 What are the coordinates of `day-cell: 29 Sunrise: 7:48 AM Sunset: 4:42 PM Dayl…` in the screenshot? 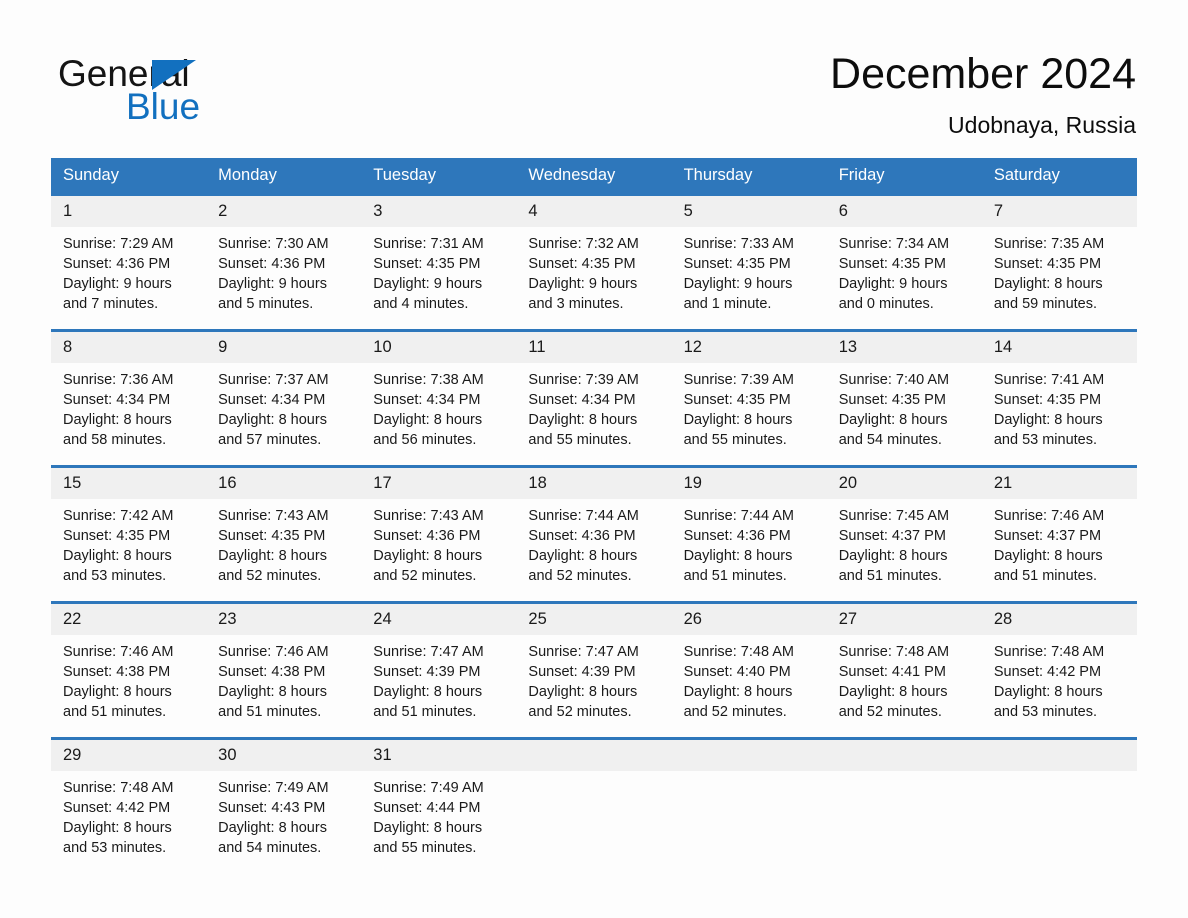 It's located at (129, 799).